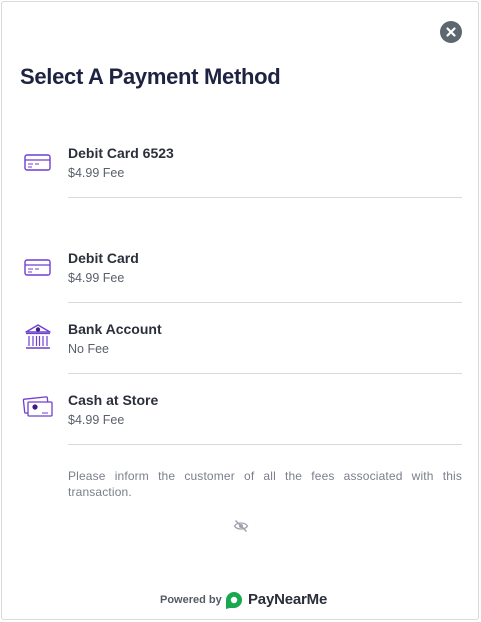 Image resolution: width=481 pixels, height=622 pixels. I want to click on payment-option-cash-at-store: Cash at Store $4.99 Fee, so click(241, 417).